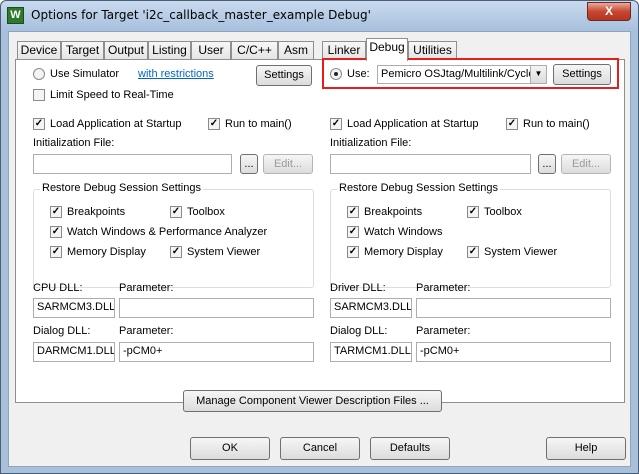  What do you see at coordinates (132, 164) in the screenshot?
I see `left-init-file-input` at bounding box center [132, 164].